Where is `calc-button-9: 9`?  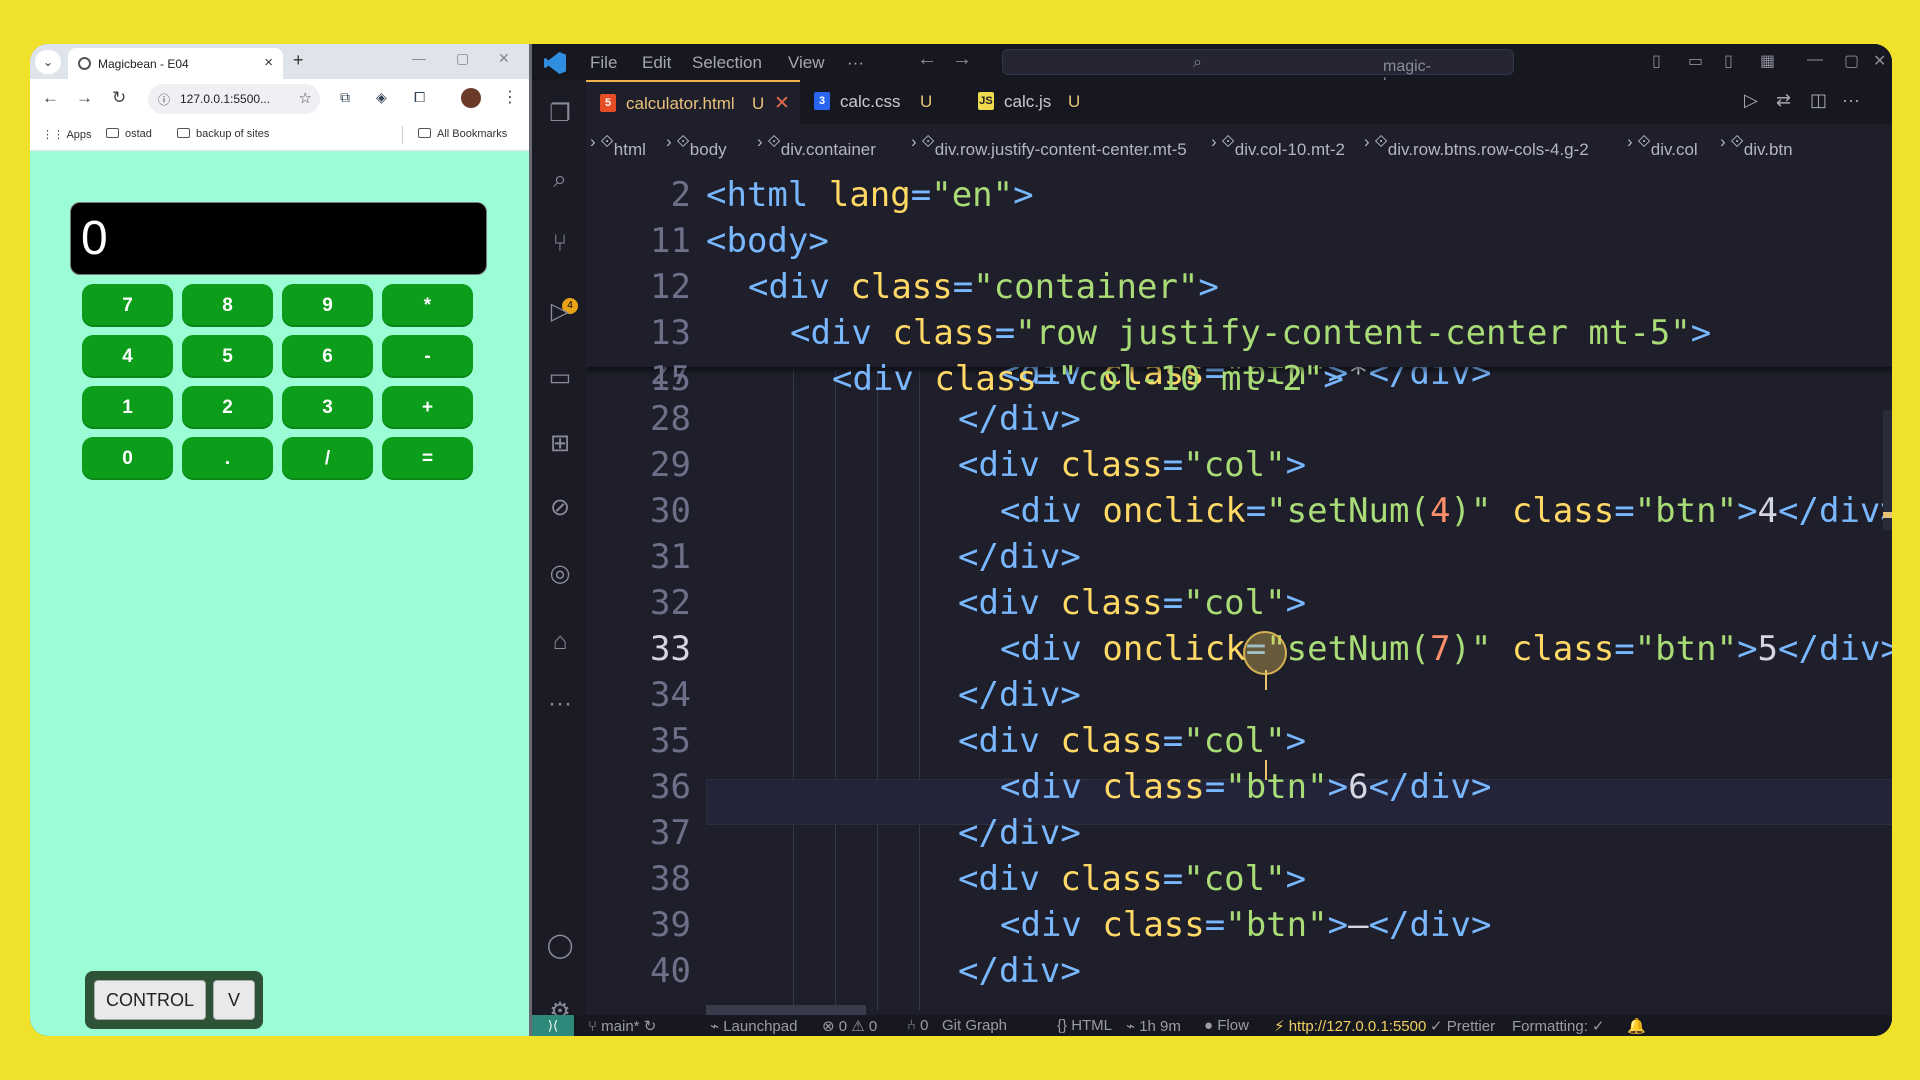
calc-button-9: 9 is located at coordinates (327, 305).